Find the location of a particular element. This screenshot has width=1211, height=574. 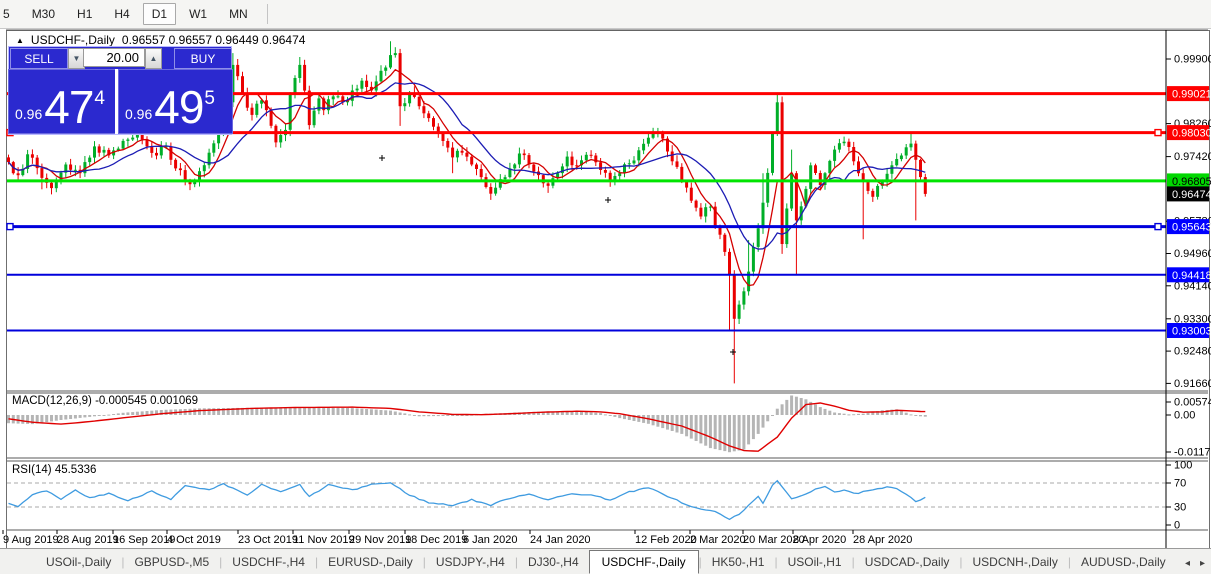

buy-price-big: 49 is located at coordinates (179, 107).